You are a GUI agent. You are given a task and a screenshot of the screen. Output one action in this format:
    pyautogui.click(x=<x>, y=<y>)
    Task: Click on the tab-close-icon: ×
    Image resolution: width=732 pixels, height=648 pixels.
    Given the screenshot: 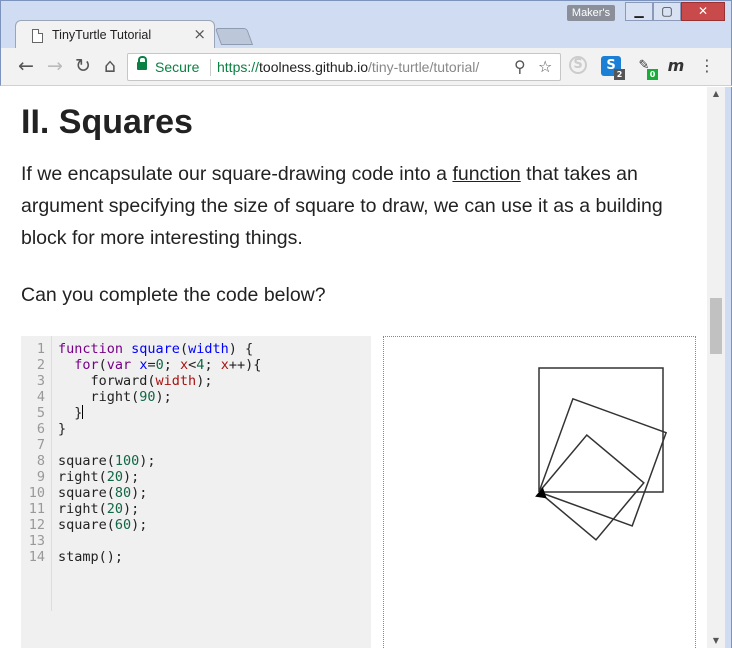 What is the action you would take?
    pyautogui.click(x=199, y=34)
    